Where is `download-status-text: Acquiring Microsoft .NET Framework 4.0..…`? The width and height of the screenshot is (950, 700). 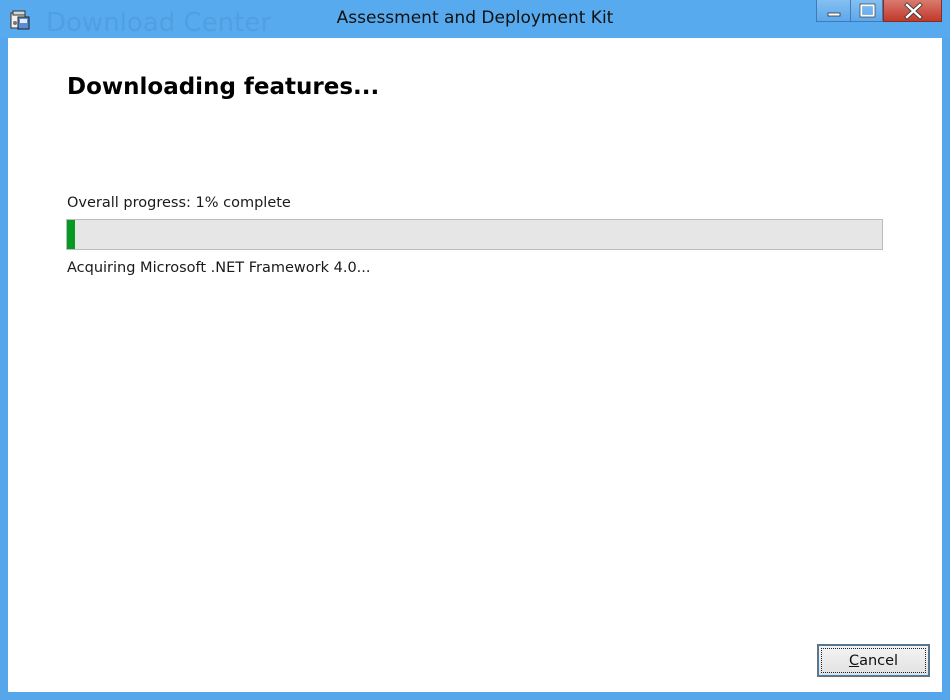 download-status-text: Acquiring Microsoft .NET Framework 4.0..… is located at coordinates (219, 268).